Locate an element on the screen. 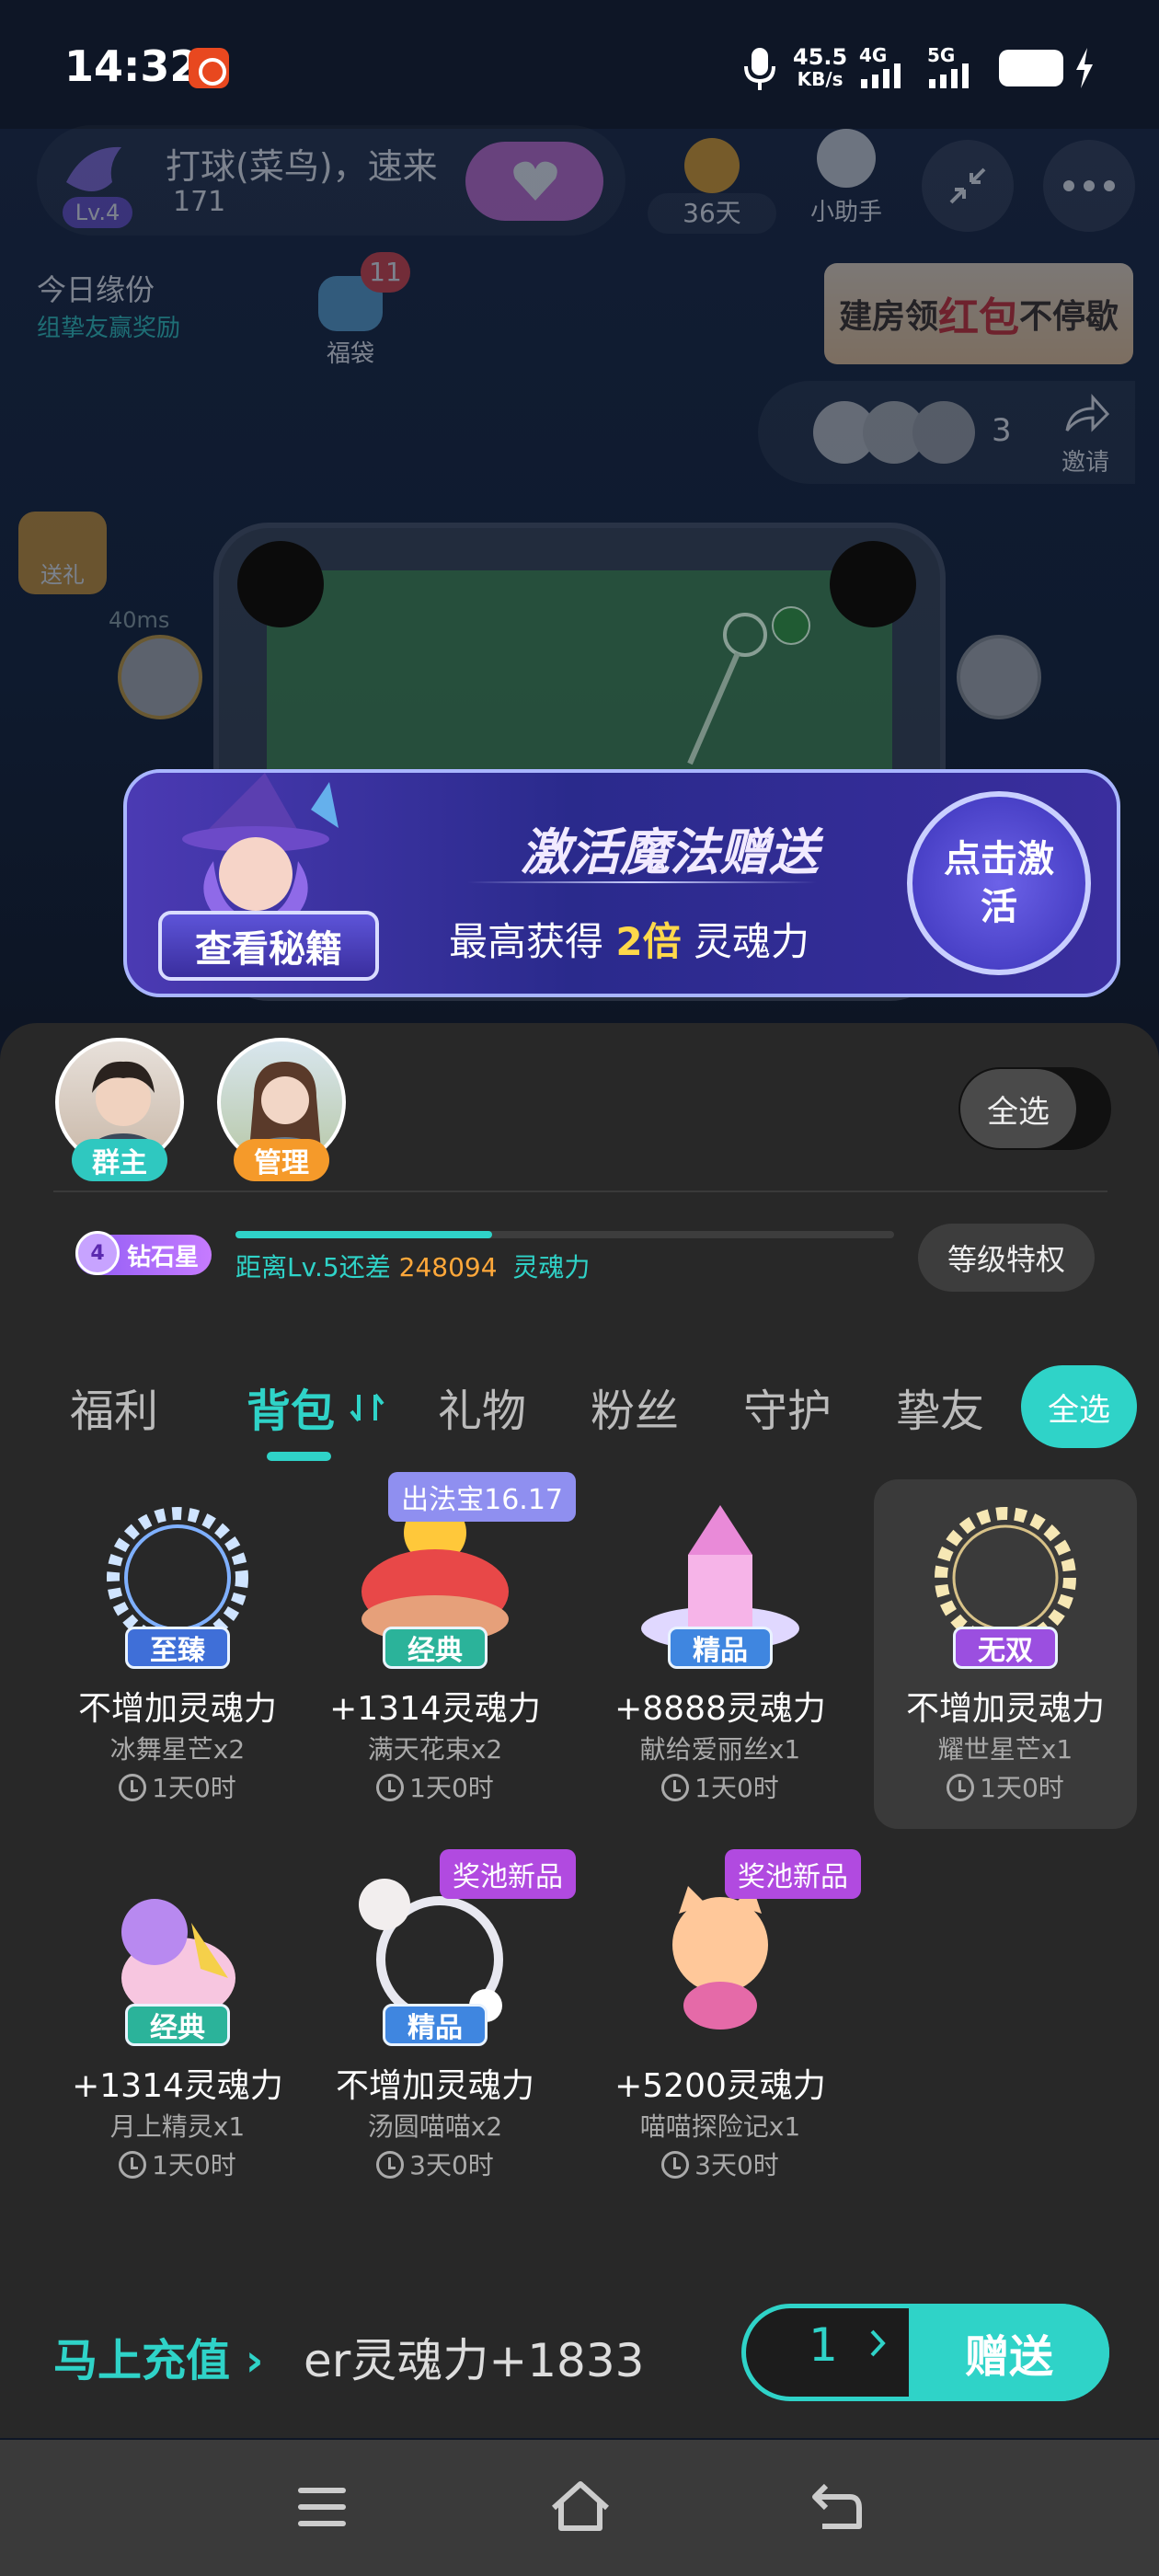 This screenshot has width=1159, height=2576. room-bird-icon is located at coordinates (93, 168).